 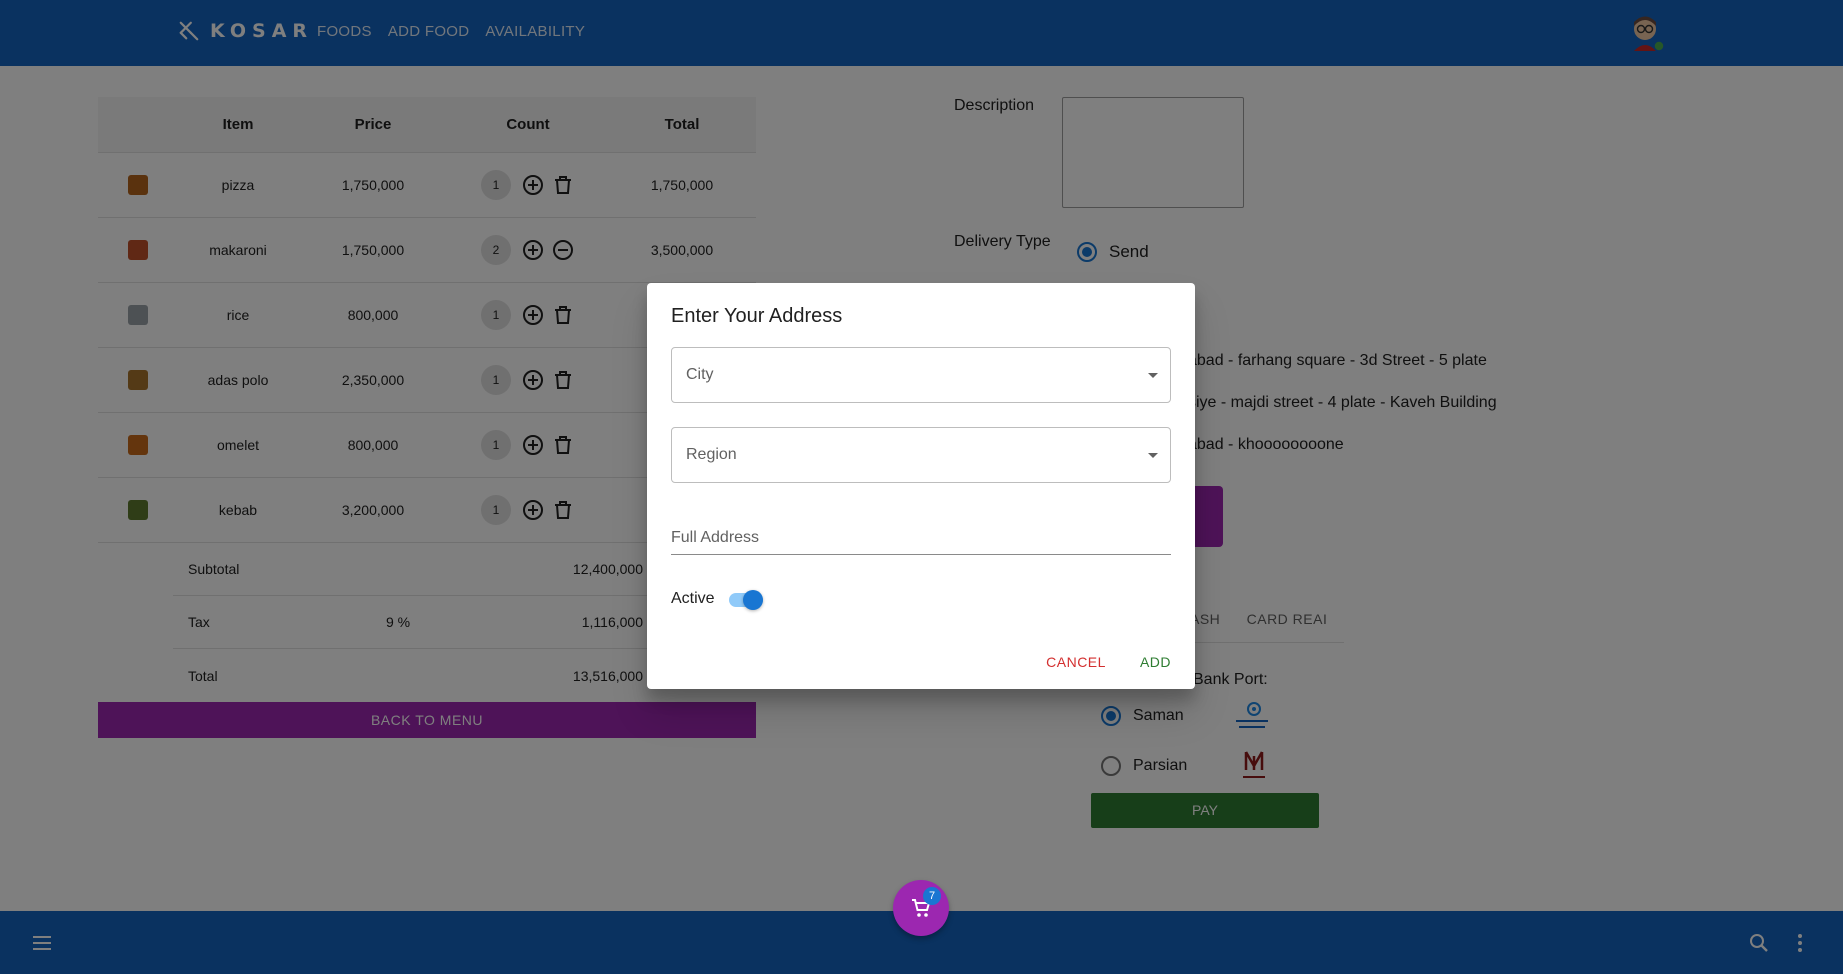 What do you see at coordinates (752, 600) in the screenshot?
I see `switch-thumb` at bounding box center [752, 600].